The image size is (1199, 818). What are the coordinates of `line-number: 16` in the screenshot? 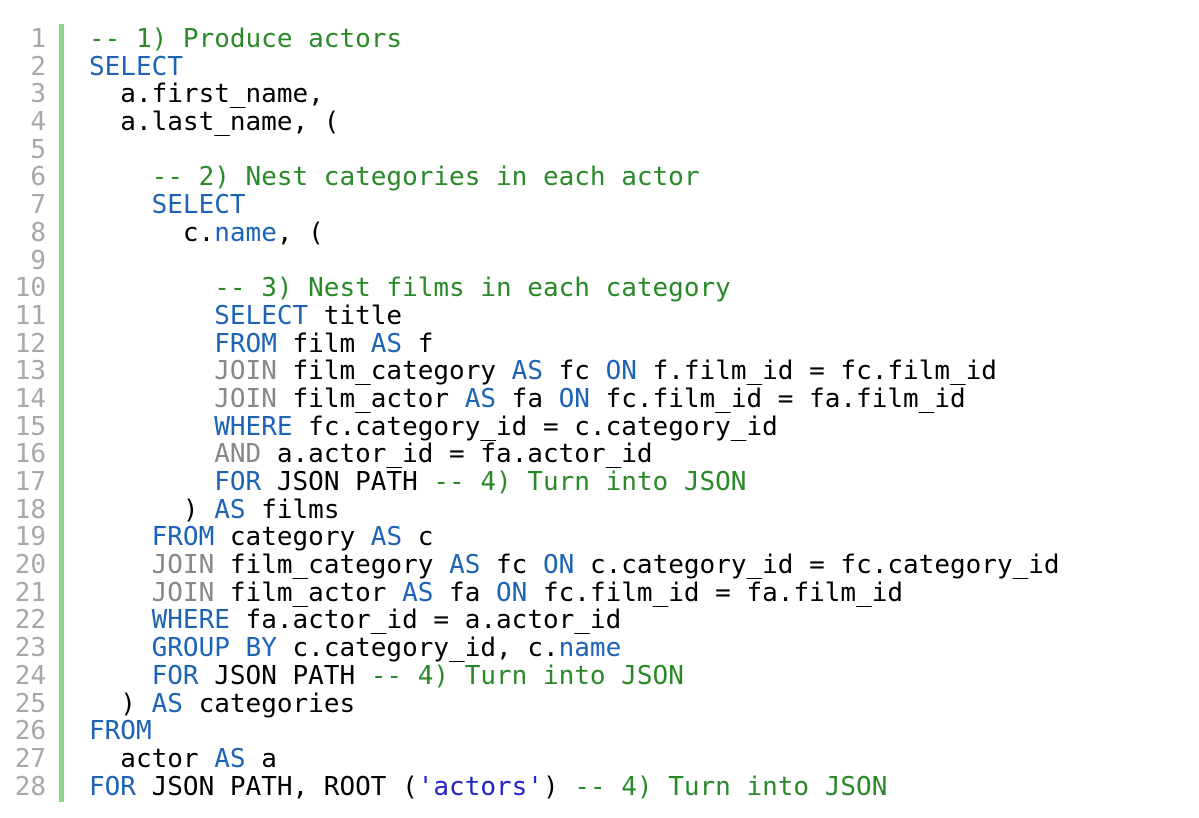 It's located at (30, 454).